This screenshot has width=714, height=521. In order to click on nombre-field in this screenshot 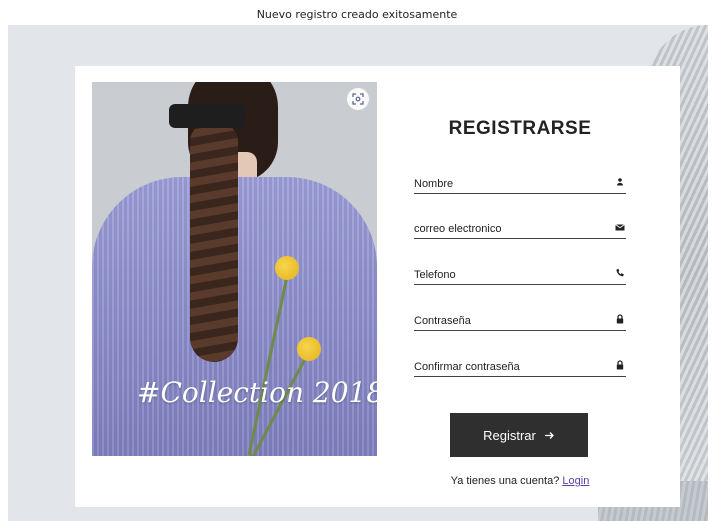, I will do `click(520, 183)`.